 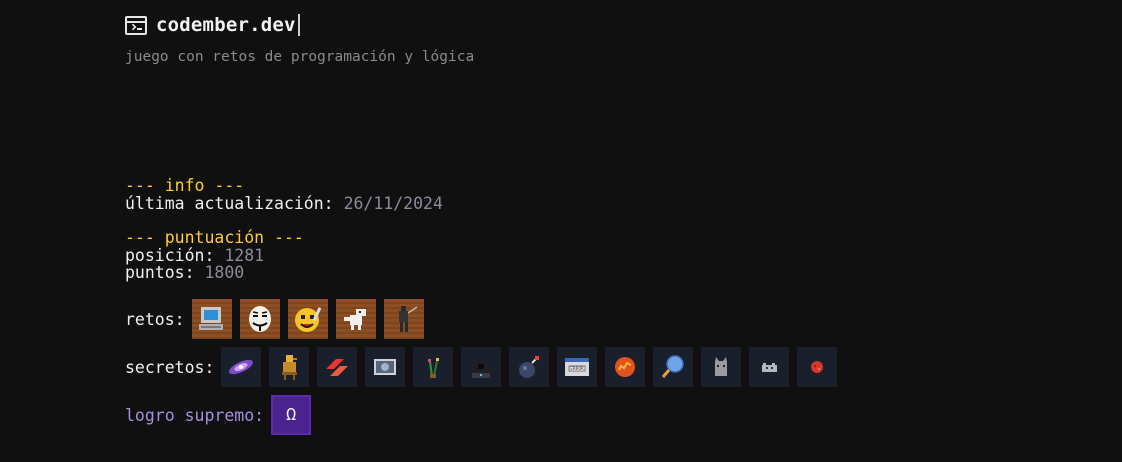 I want to click on chevron-icon, so click(x=337, y=367).